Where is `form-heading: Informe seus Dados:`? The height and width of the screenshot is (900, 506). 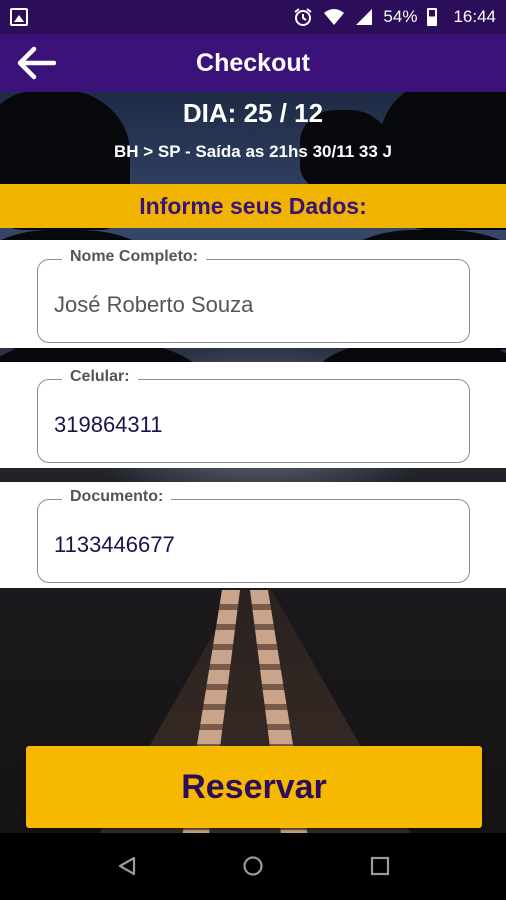 form-heading: Informe seus Dados: is located at coordinates (253, 205).